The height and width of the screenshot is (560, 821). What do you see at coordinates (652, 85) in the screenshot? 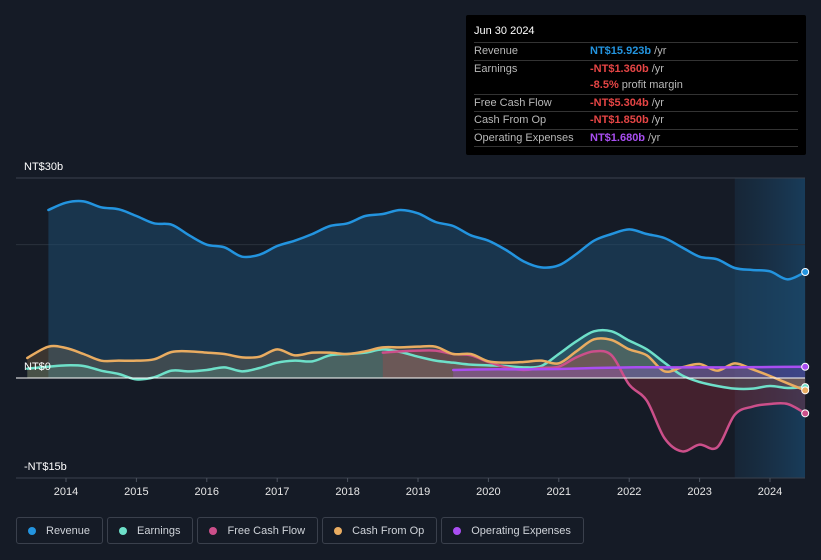
I see `tooltip-unit: profit margin` at bounding box center [652, 85].